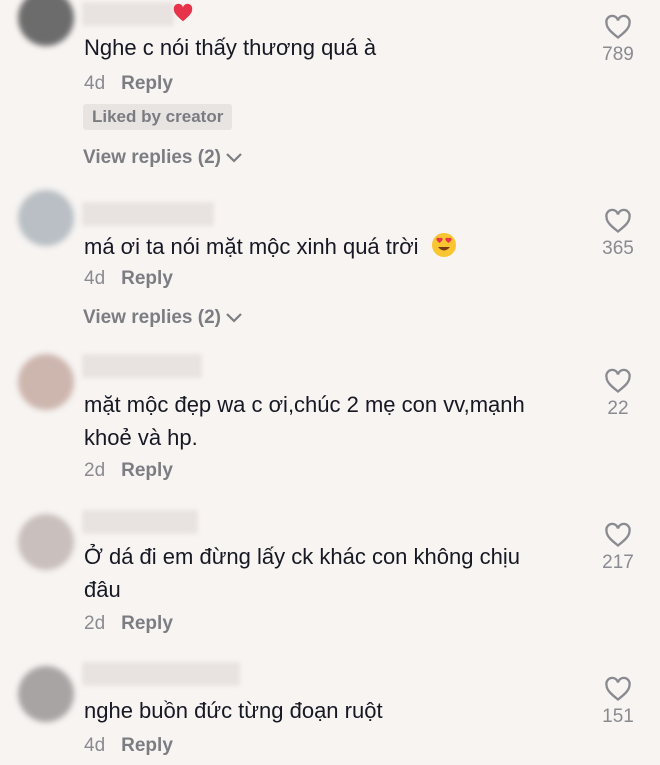 This screenshot has height=765, width=660. Describe the element at coordinates (233, 710) in the screenshot. I see `comment-text: nghe buồn đức từng đoạn ruột` at that location.